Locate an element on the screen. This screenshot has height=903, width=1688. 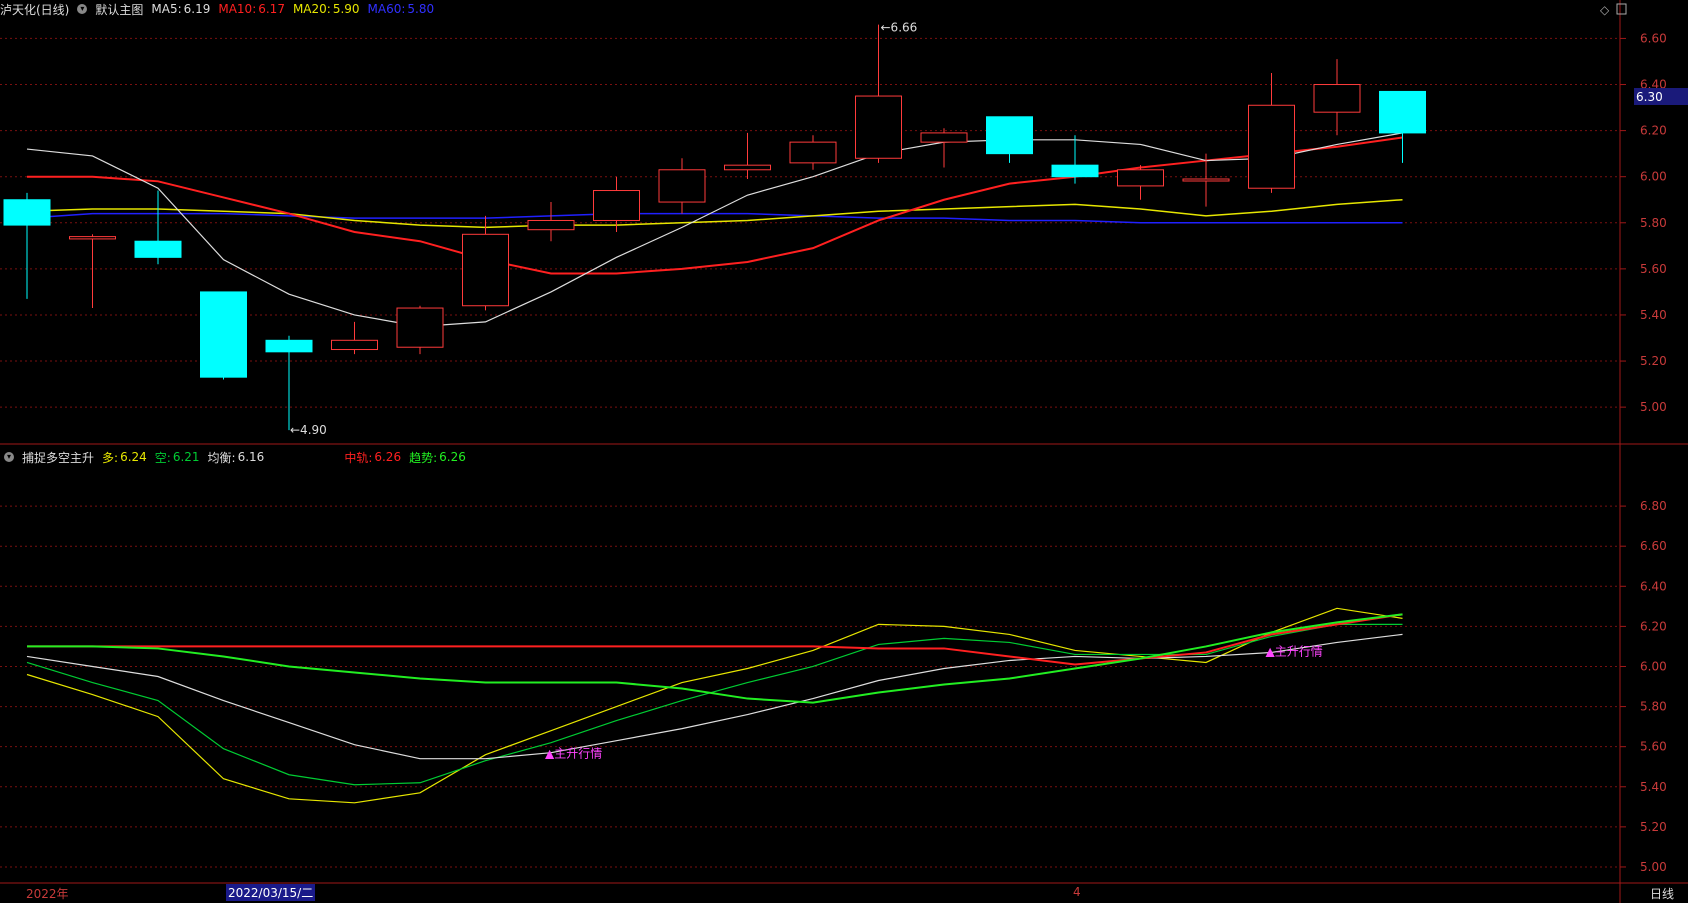
sub-y-tick: 5.60 is located at coordinates (1653, 747).